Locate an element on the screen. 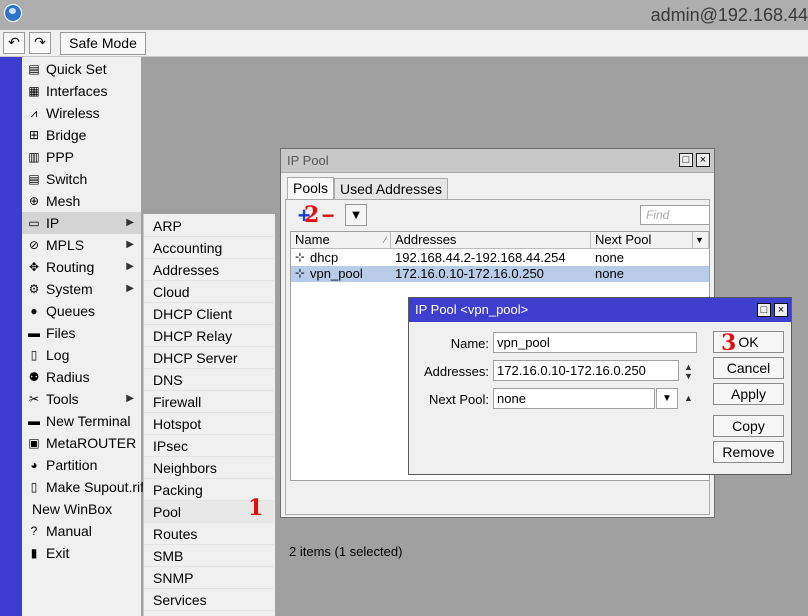 This screenshot has height=616, width=808. supout-icon: ▯ is located at coordinates (34, 487).